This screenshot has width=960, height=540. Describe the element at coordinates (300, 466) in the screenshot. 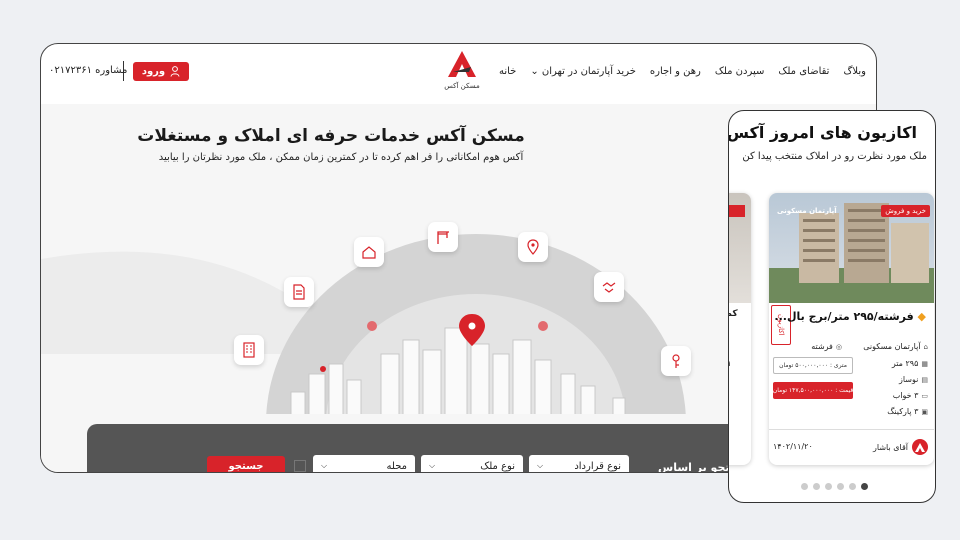

I see `checkbox-icon` at that location.